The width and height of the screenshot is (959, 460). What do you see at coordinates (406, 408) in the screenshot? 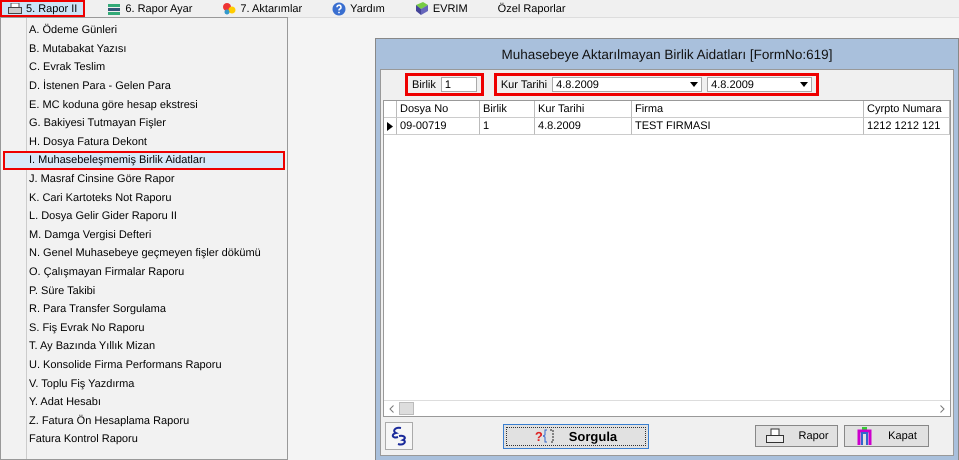
I see `scroll-thumb` at bounding box center [406, 408].